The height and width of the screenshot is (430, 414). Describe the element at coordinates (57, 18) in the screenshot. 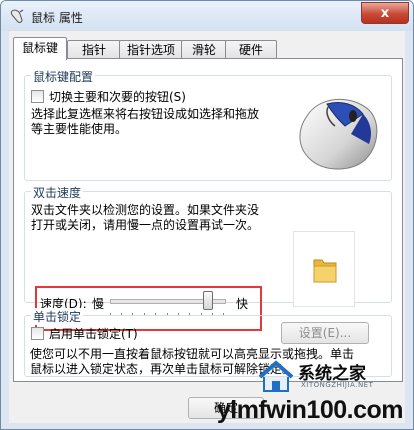

I see `window-title: 鼠标 属性` at that location.